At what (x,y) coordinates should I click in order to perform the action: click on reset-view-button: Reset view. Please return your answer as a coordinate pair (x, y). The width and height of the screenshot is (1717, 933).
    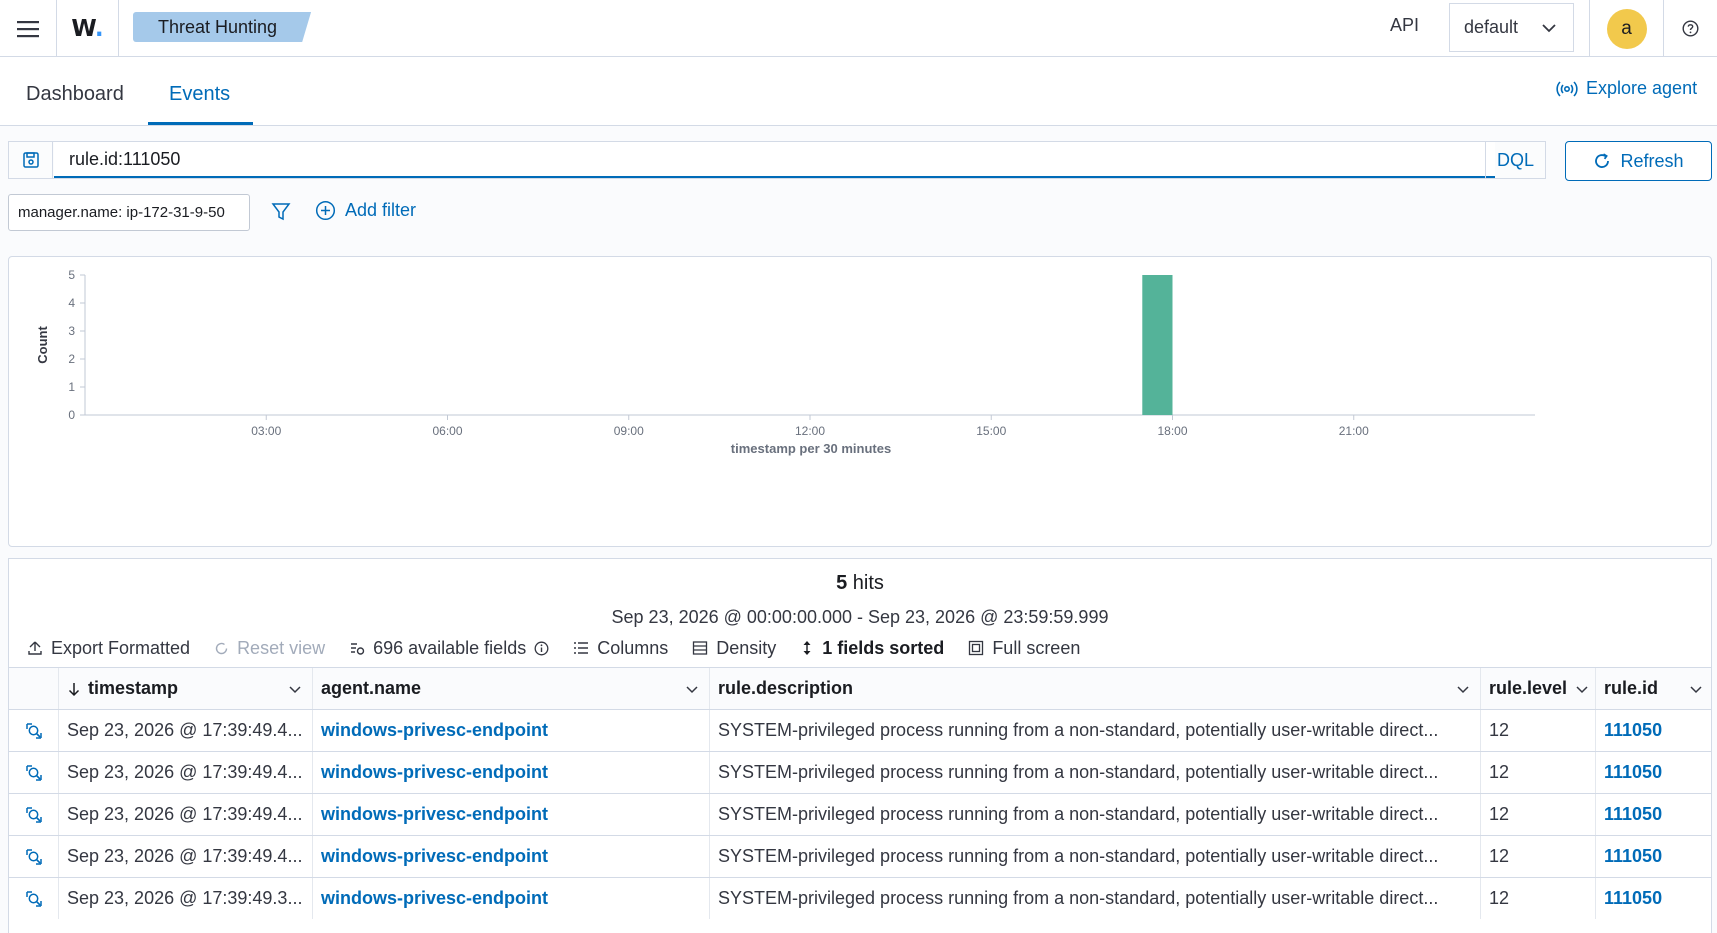
    Looking at the image, I should click on (269, 648).